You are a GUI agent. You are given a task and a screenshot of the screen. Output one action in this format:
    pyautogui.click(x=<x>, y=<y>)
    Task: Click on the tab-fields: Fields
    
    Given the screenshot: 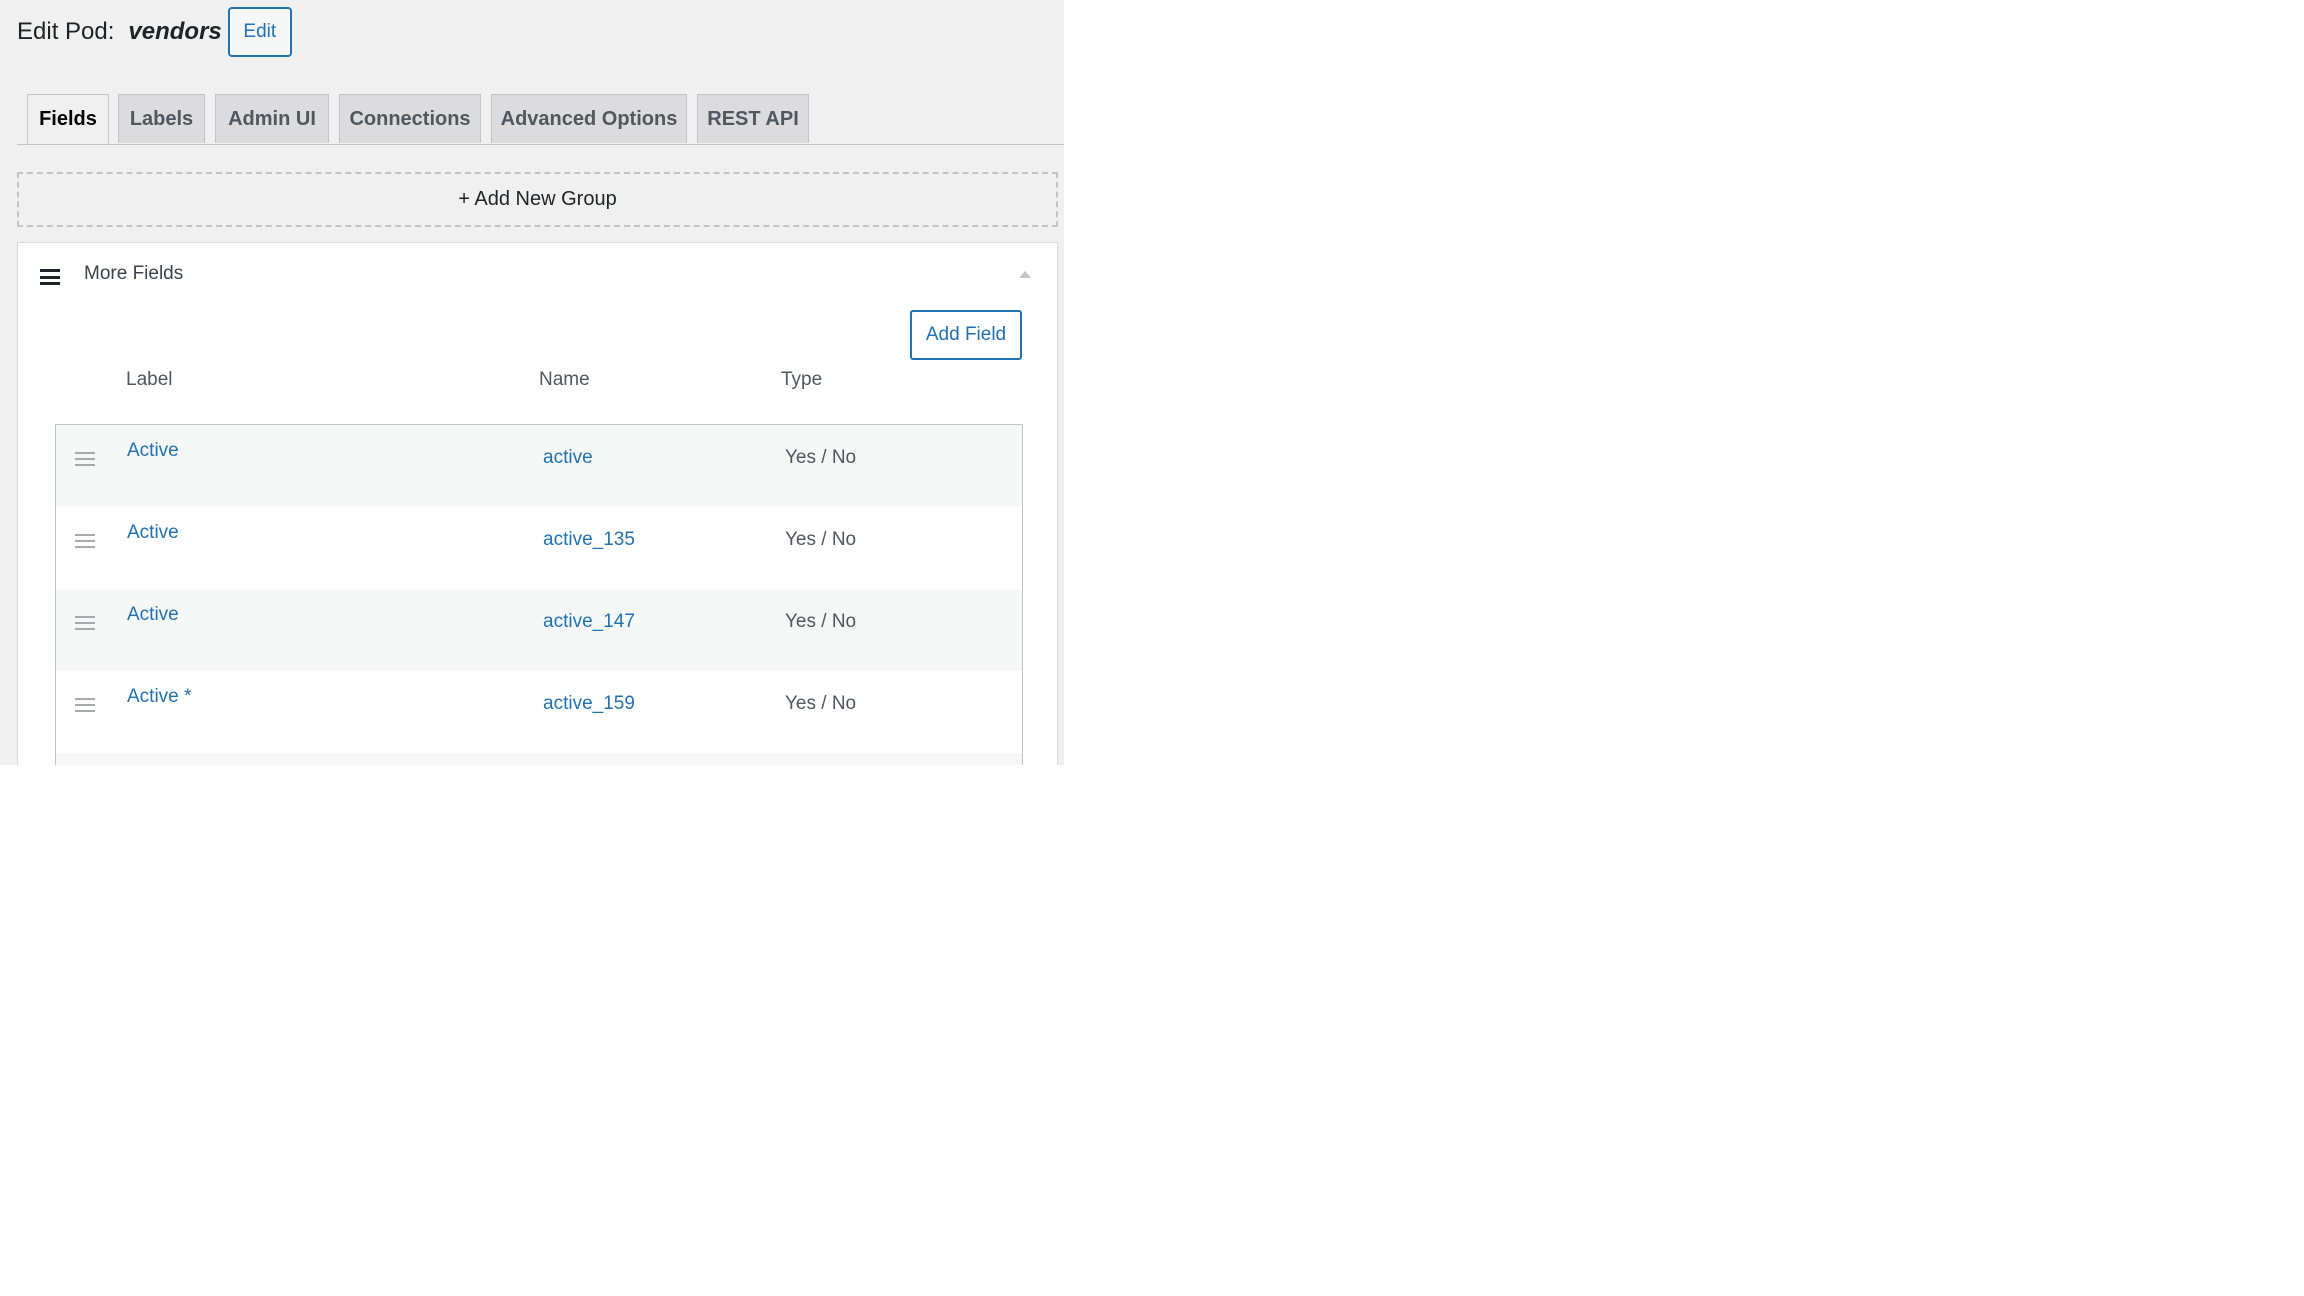 What is the action you would take?
    pyautogui.click(x=68, y=119)
    